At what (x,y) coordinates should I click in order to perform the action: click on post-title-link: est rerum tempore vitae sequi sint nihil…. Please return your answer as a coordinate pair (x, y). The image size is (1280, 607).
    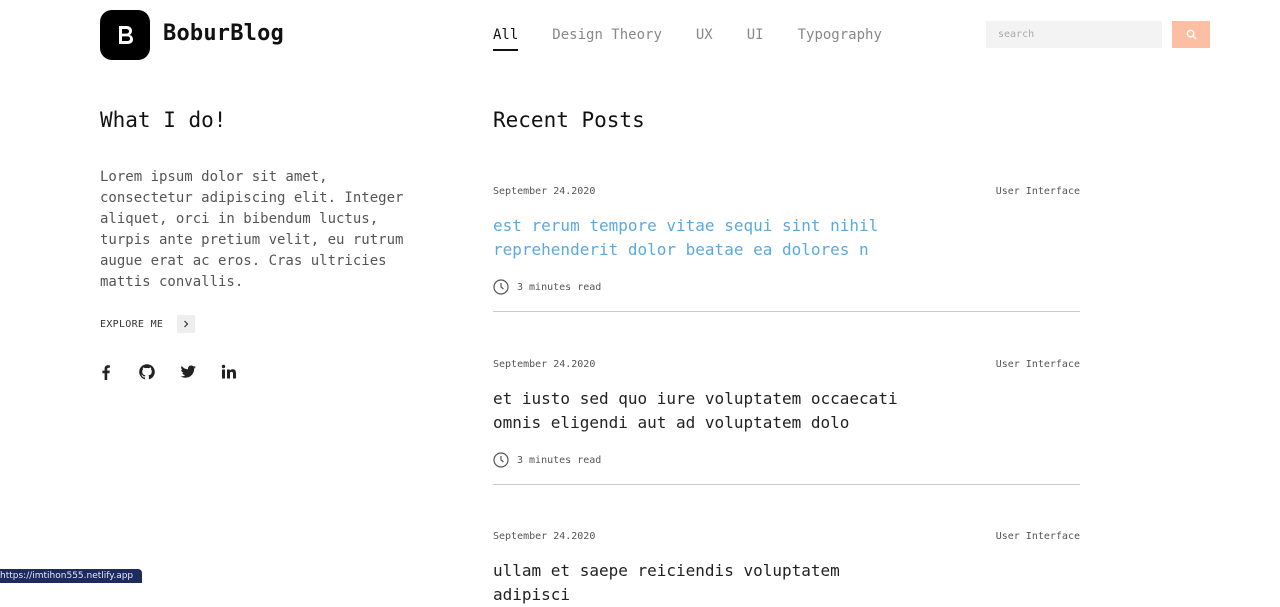
    Looking at the image, I should click on (708, 238).